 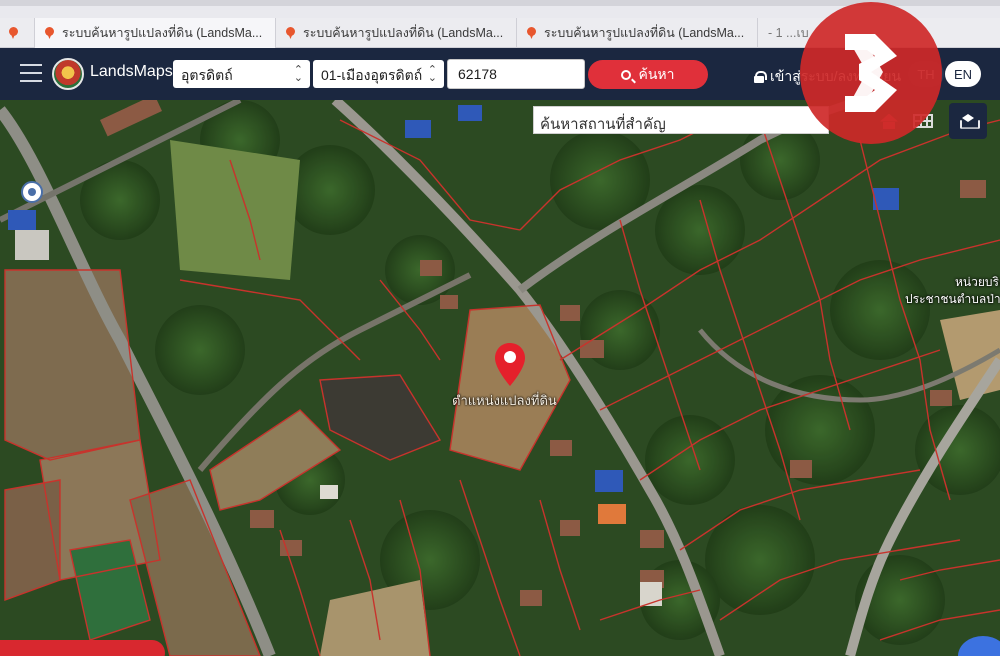 I want to click on pinned-tab, so click(x=17, y=33).